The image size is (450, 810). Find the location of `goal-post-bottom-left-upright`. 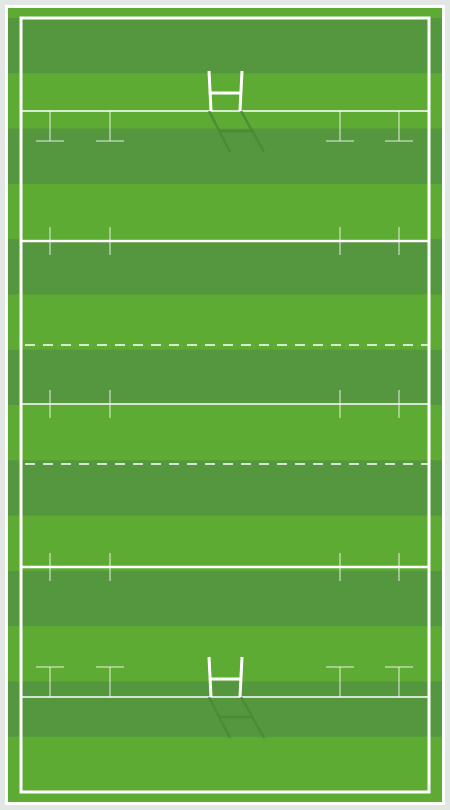

goal-post-bottom-left-upright is located at coordinates (210, 677).